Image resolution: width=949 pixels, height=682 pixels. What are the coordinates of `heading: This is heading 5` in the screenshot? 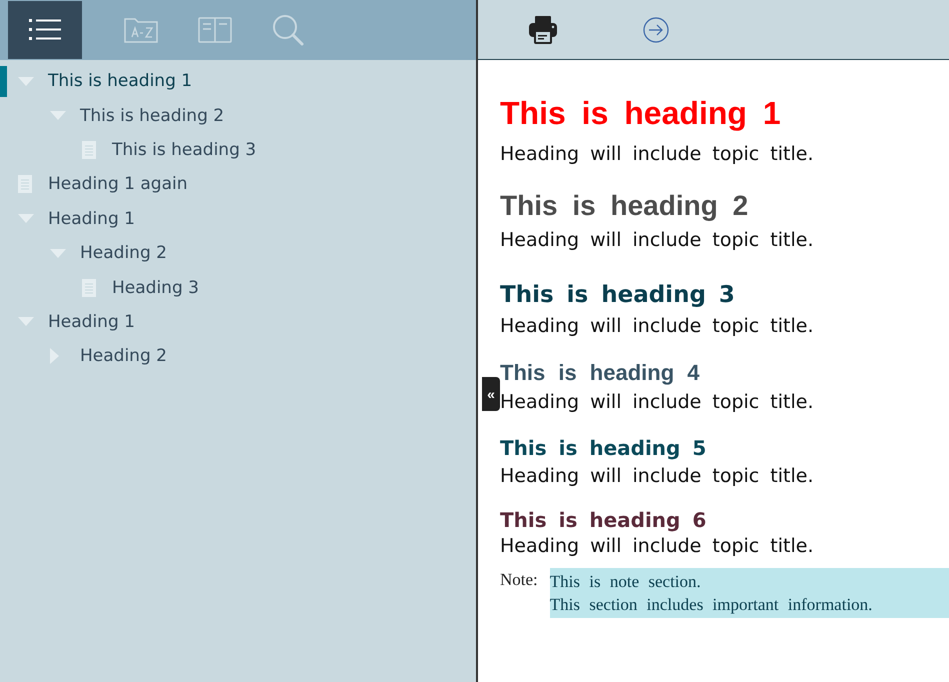 It's located at (604, 448).